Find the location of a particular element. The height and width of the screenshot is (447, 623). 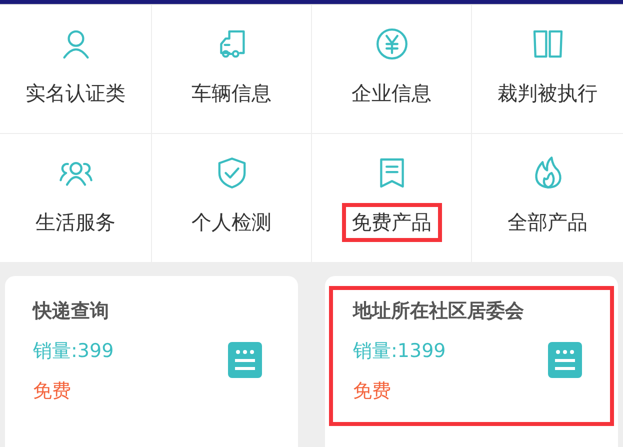

product-title: 快递查询 is located at coordinates (71, 311).